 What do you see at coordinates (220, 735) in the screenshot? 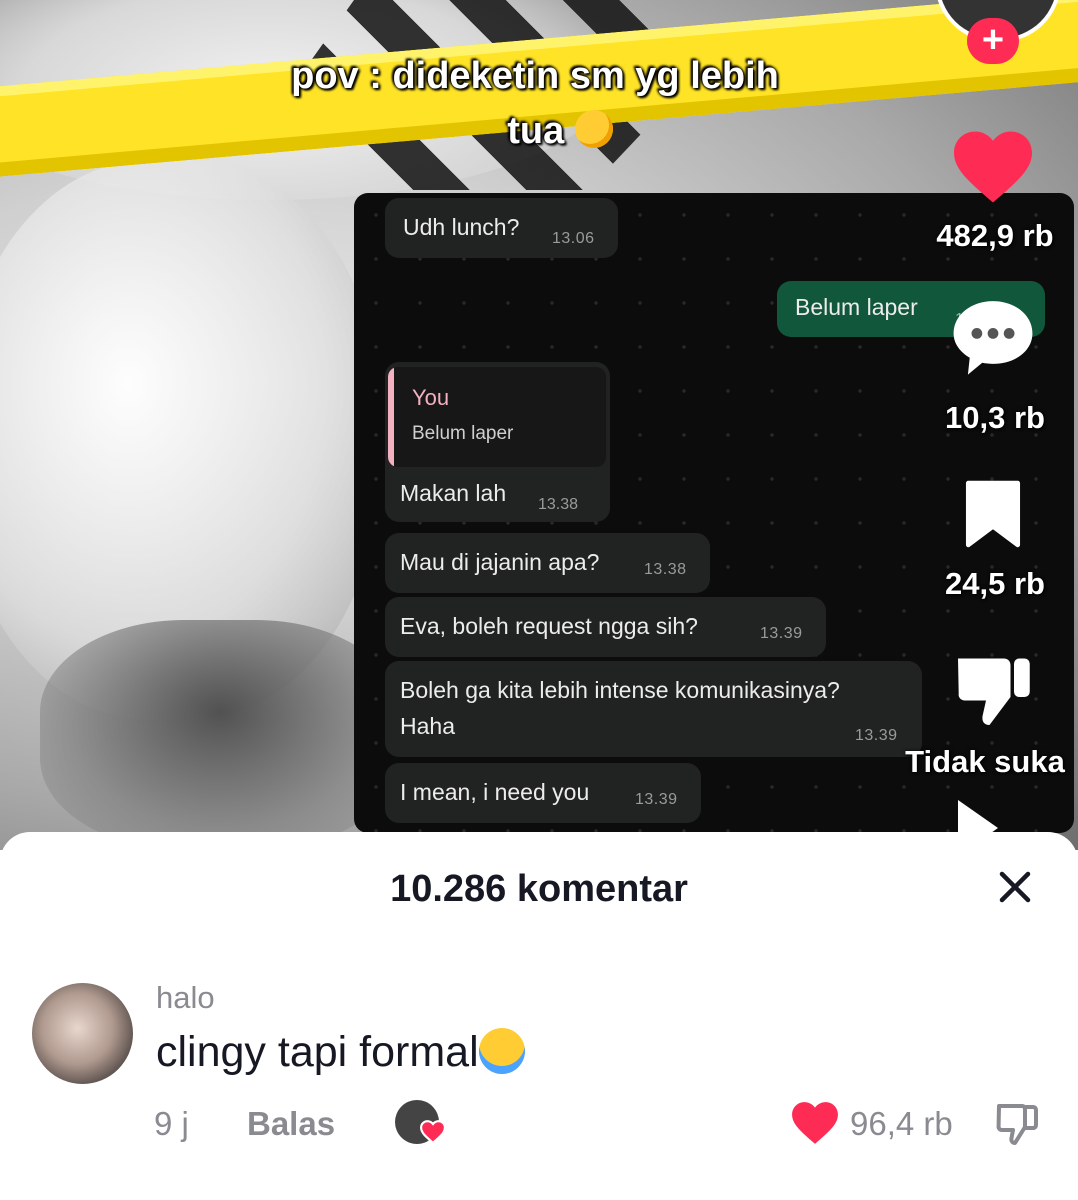
I see `background-bottle` at bounding box center [220, 735].